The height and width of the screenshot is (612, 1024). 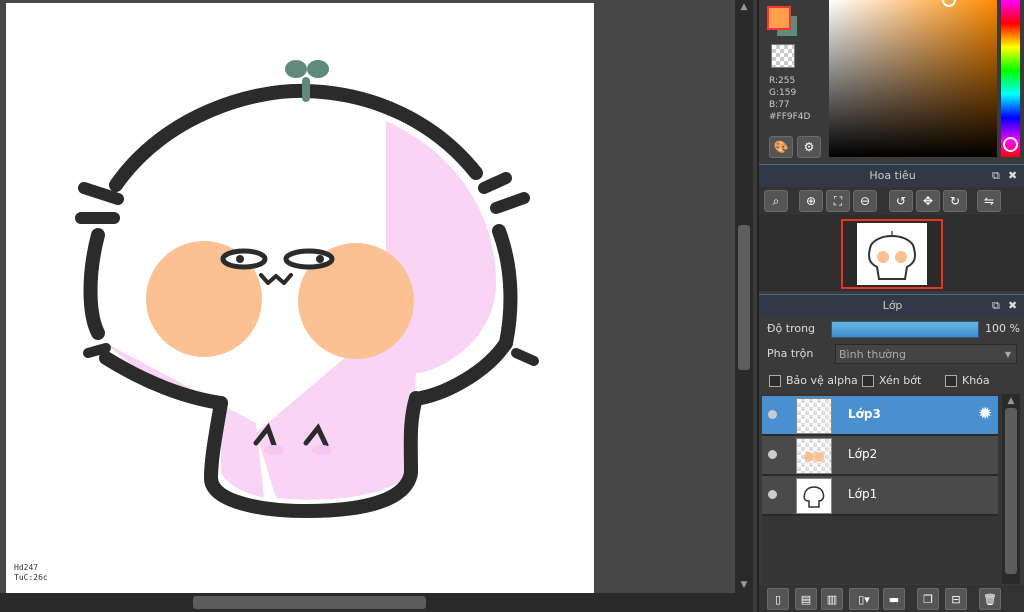 I want to click on clipping-checkbox, so click(x=868, y=380).